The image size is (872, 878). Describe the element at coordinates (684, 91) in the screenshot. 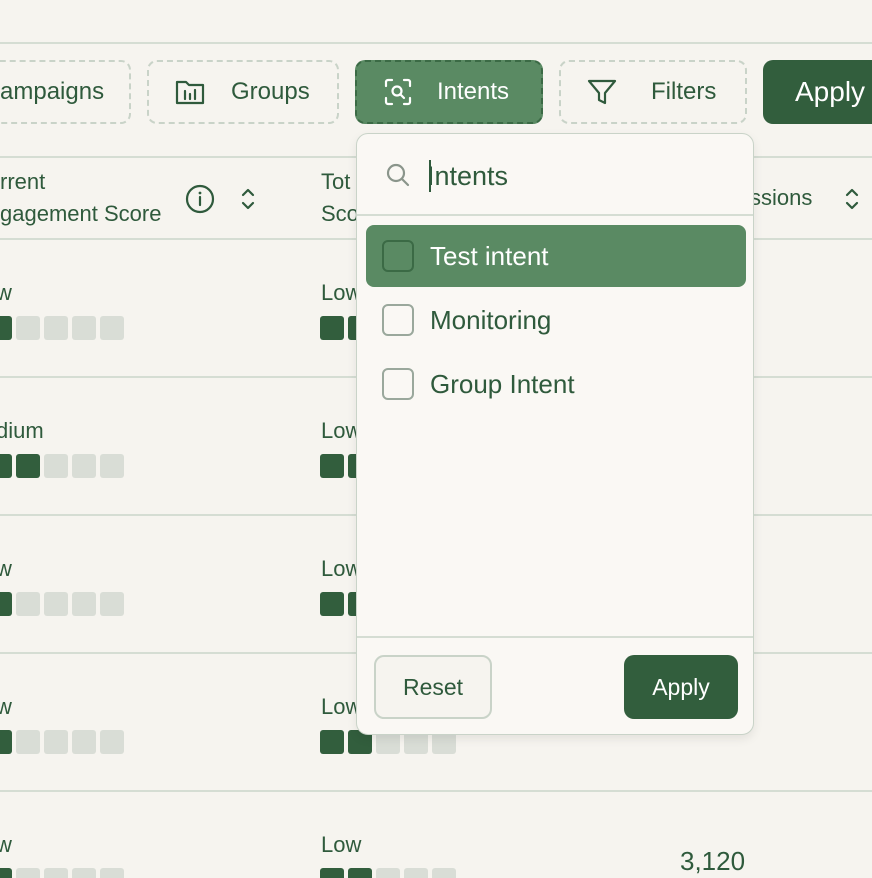

I see `filters-label: Filters` at that location.